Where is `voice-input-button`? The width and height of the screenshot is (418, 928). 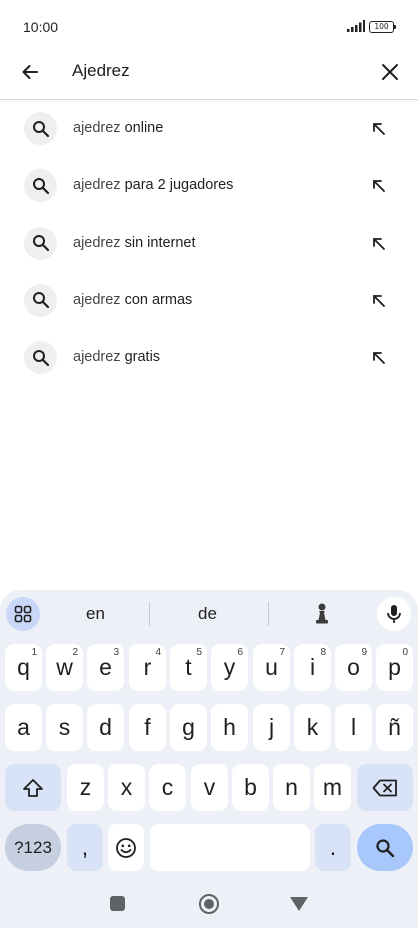 voice-input-button is located at coordinates (394, 614).